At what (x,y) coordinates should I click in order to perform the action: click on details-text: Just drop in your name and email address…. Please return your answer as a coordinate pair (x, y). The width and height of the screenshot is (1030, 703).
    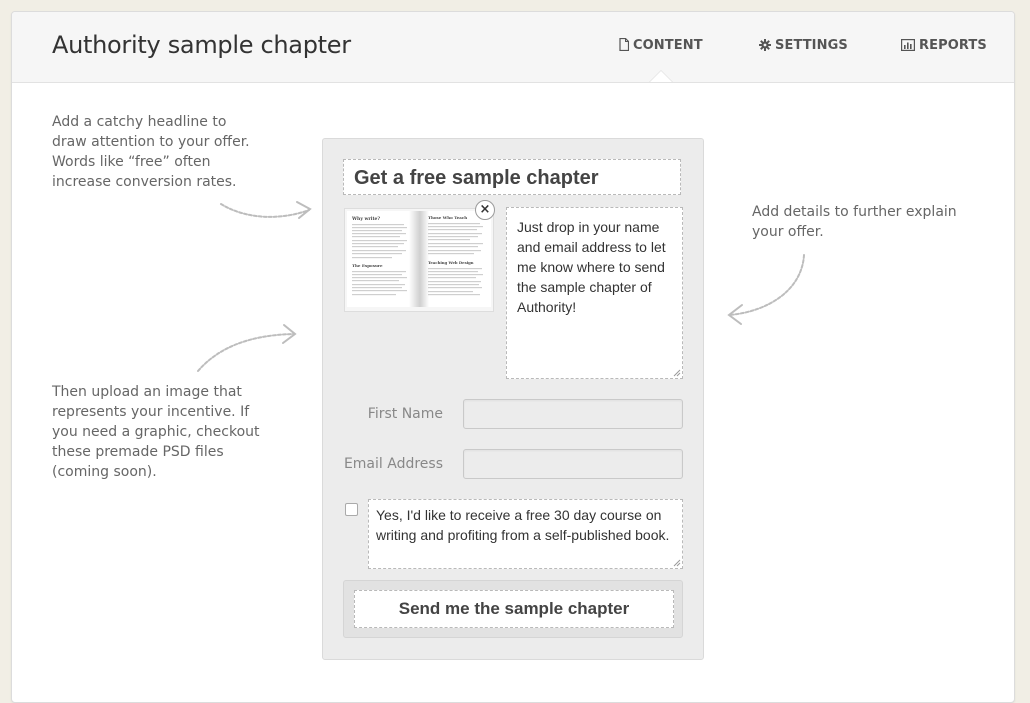
    Looking at the image, I should click on (591, 267).